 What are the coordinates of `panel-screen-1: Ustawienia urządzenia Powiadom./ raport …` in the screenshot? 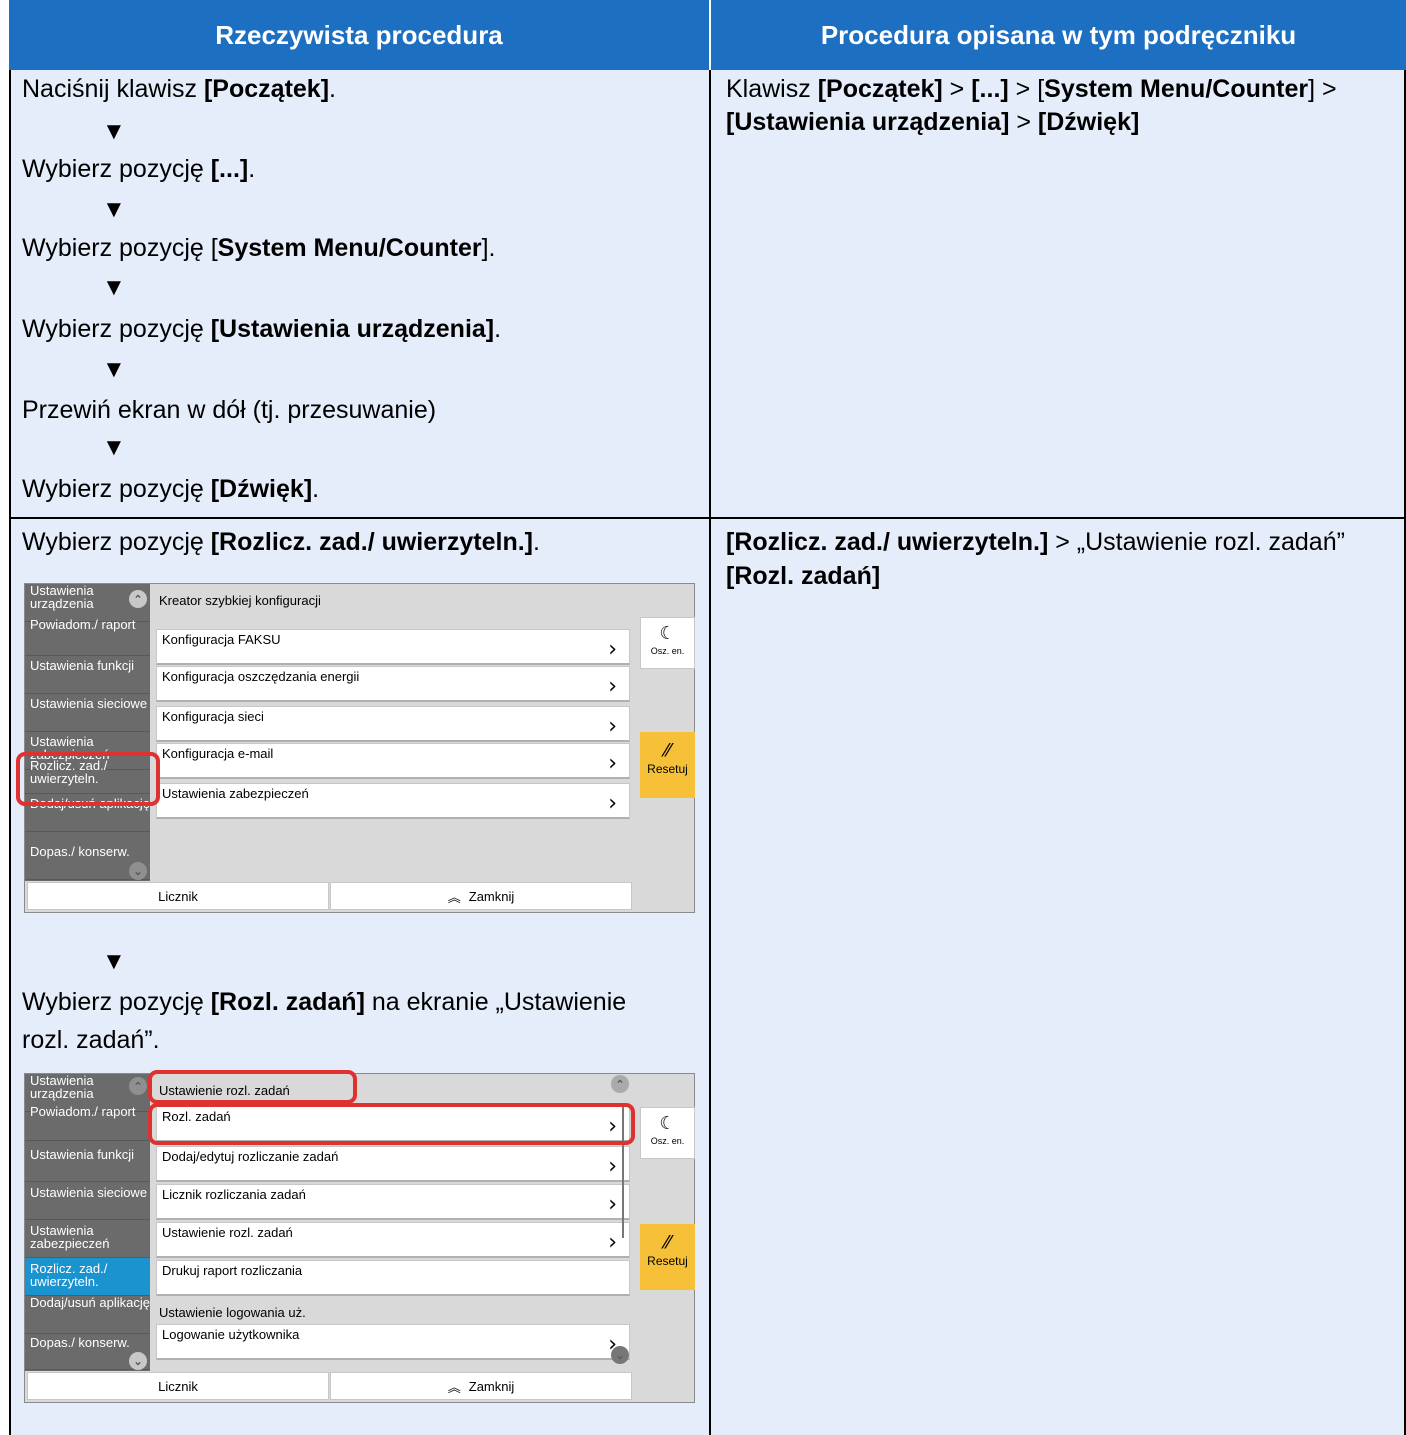 It's located at (359, 748).